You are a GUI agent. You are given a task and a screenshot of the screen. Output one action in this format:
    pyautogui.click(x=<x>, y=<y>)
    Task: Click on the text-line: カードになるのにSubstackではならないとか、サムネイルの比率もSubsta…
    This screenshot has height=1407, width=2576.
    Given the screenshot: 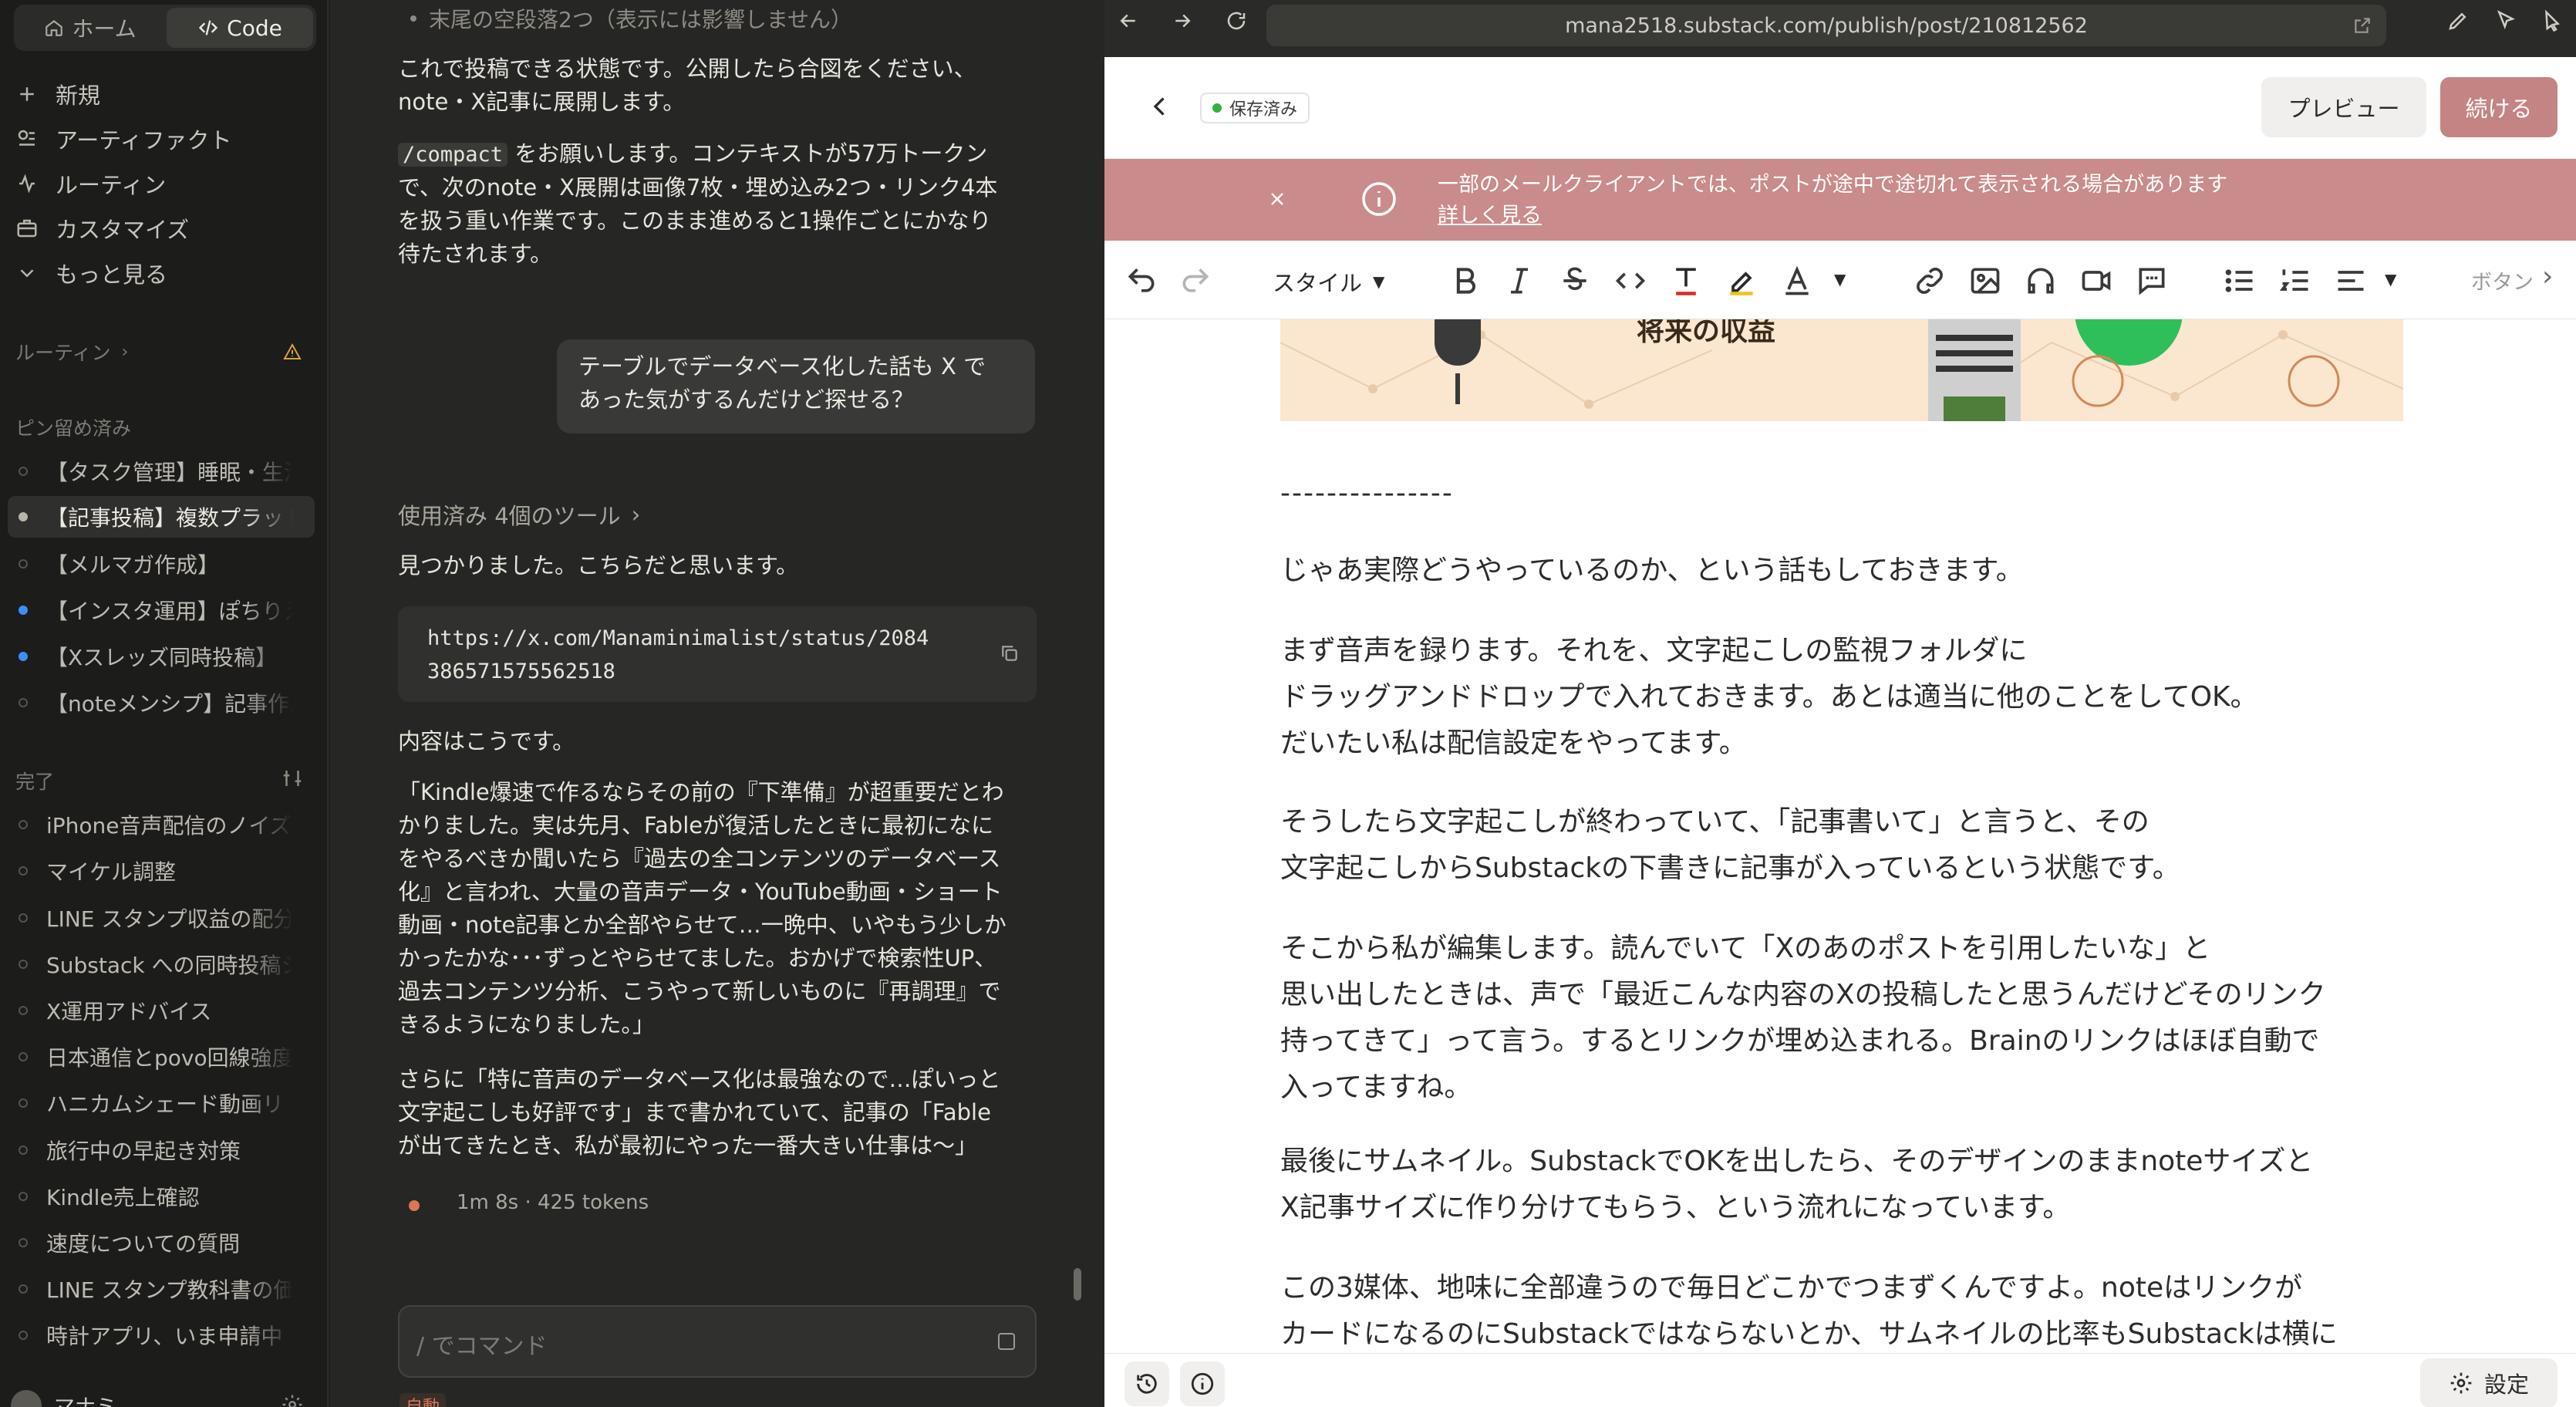 What is the action you would take?
    pyautogui.click(x=1809, y=1334)
    